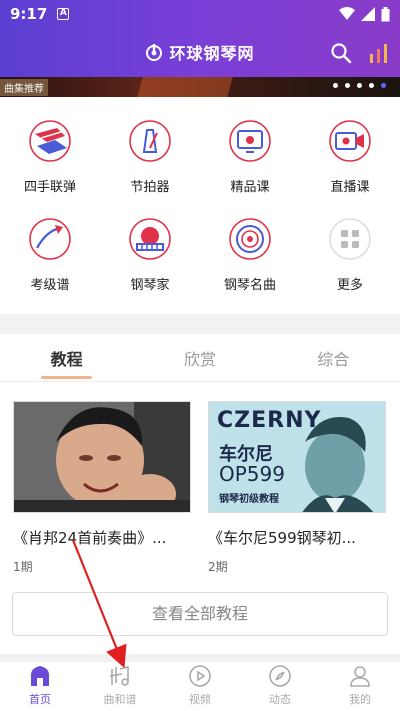  Describe the element at coordinates (360, 699) in the screenshot. I see `nav-label: 我的` at that location.